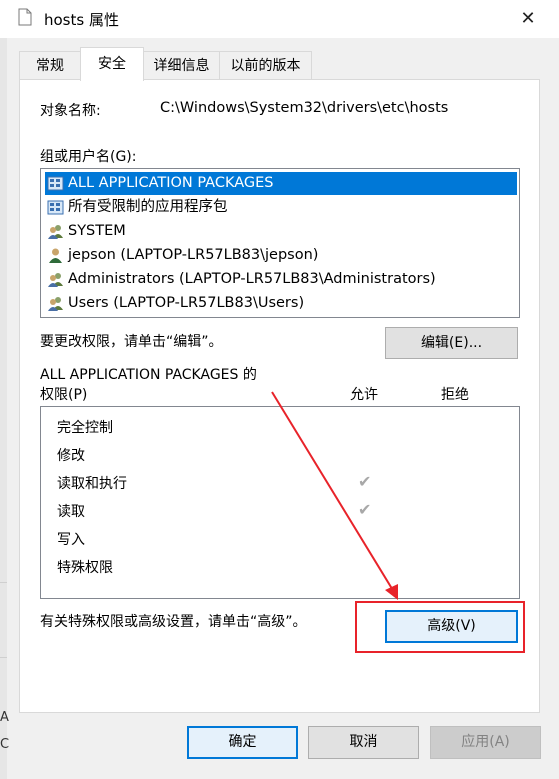 This screenshot has width=559, height=779. Describe the element at coordinates (88, 157) in the screenshot. I see `groups-label: 组或用户名(G):` at that location.